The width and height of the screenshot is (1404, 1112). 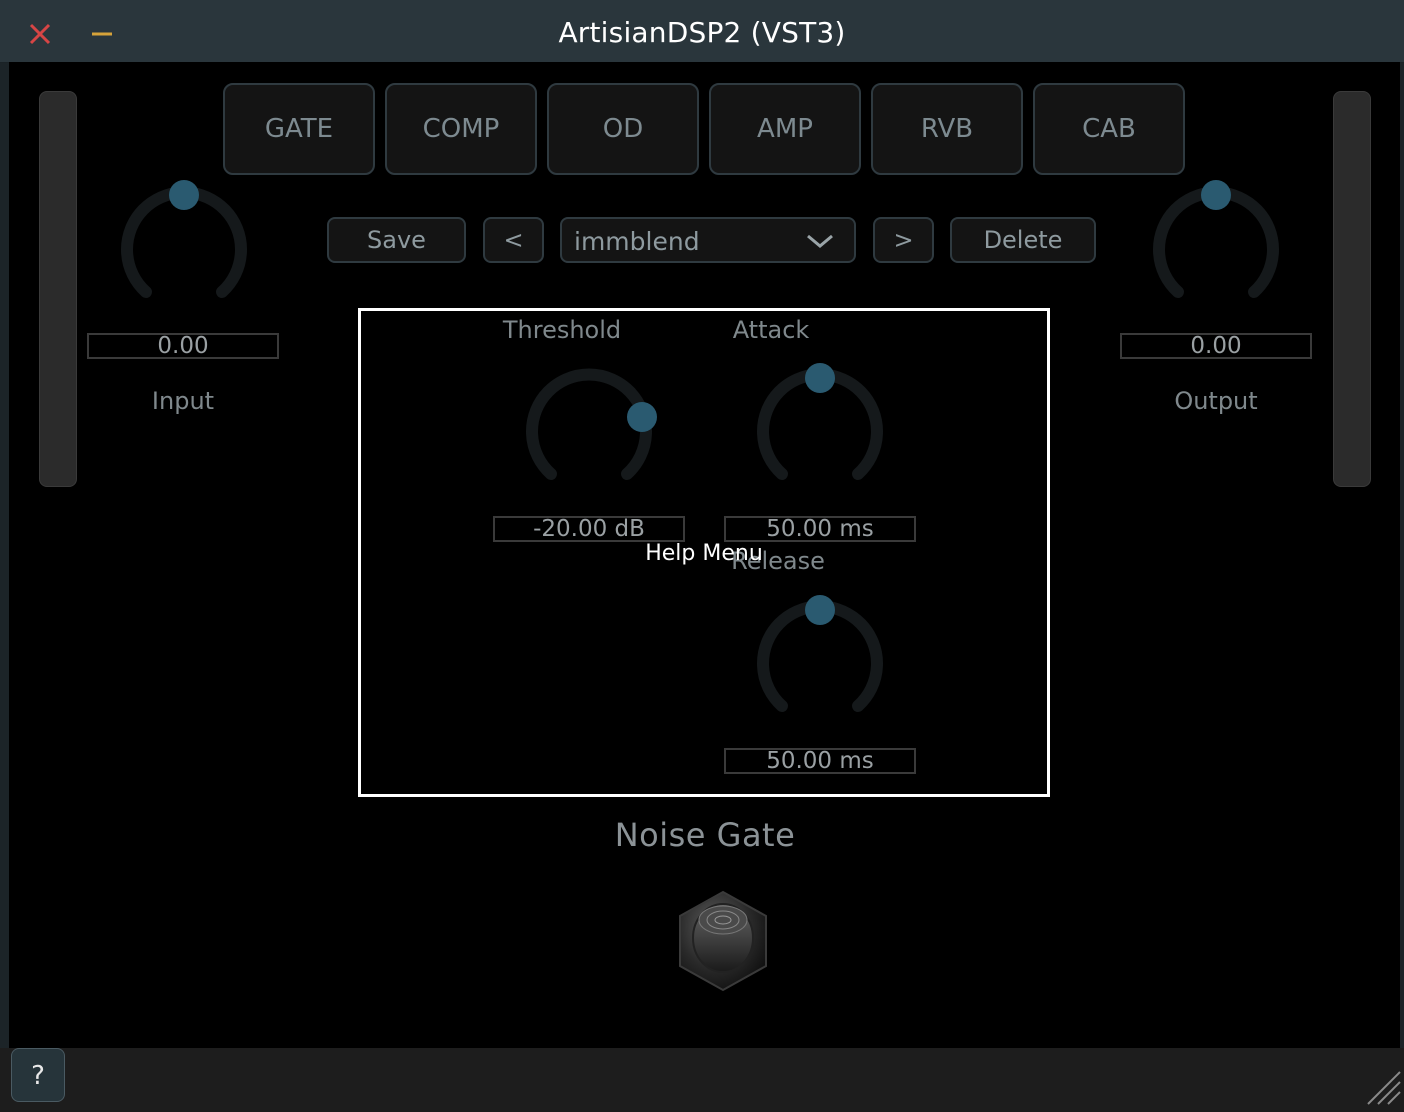 I want to click on input-label: Input, so click(x=183, y=401).